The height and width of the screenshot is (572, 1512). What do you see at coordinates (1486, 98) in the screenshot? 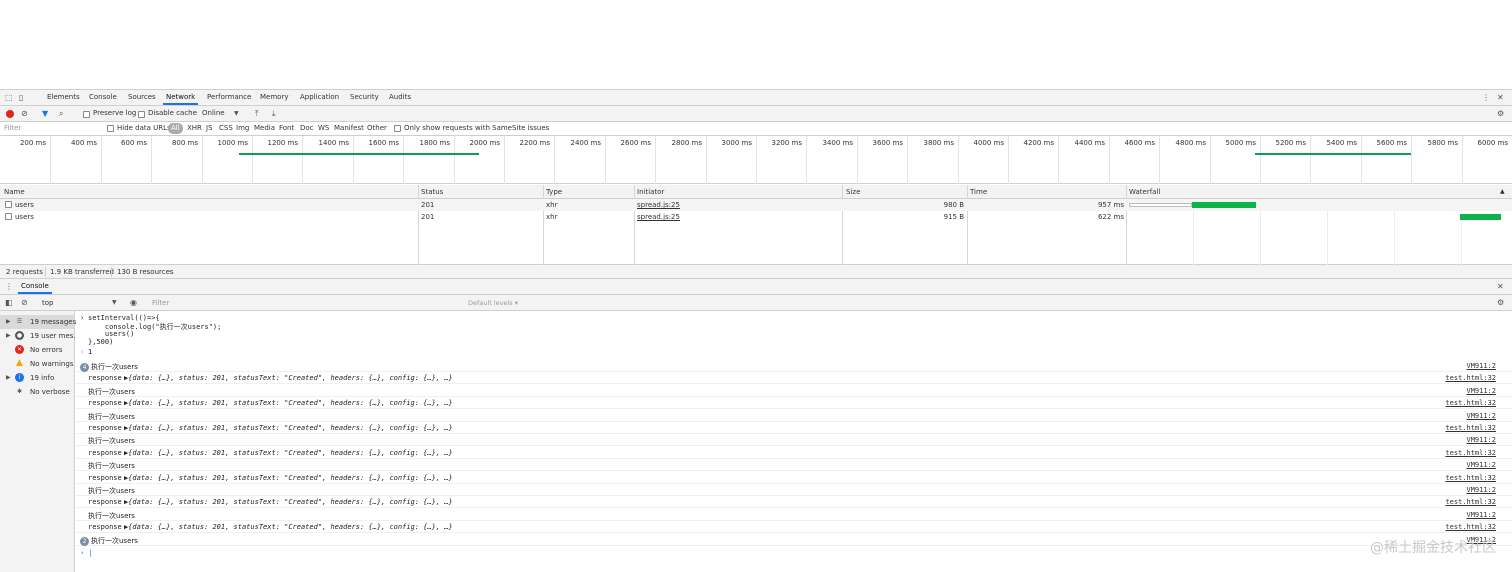
I see `more-menu-icon: ⋮` at bounding box center [1486, 98].